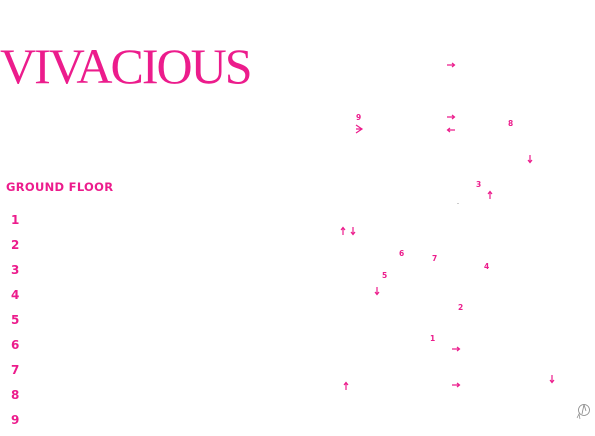 The height and width of the screenshot is (436, 595). Describe the element at coordinates (15, 245) in the screenshot. I see `legend-item-2: 2` at that location.